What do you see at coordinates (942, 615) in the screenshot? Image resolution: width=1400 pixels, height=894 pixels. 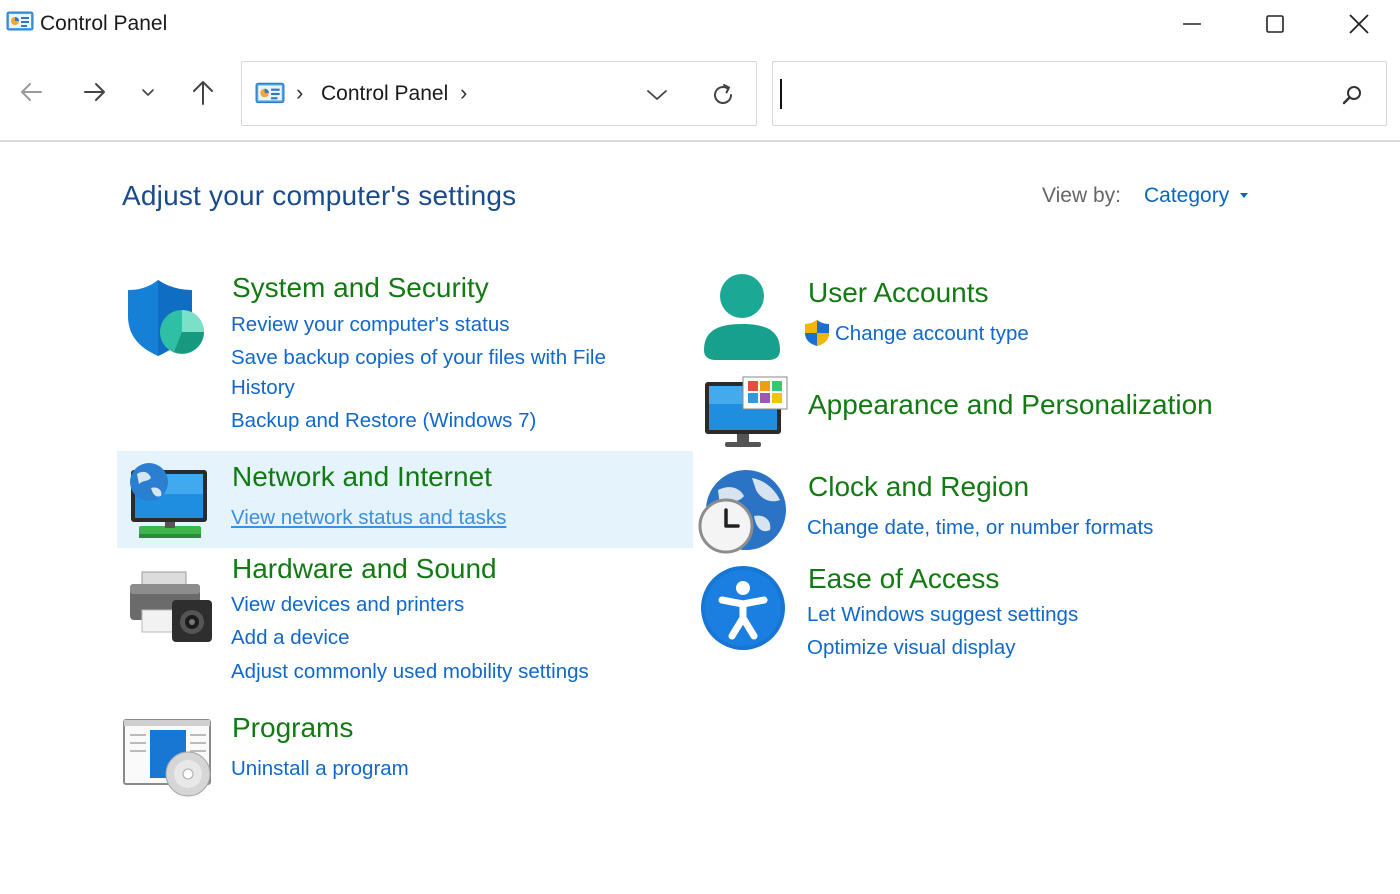 I see `link-suggest-settings: Let Windows suggest settings` at bounding box center [942, 615].